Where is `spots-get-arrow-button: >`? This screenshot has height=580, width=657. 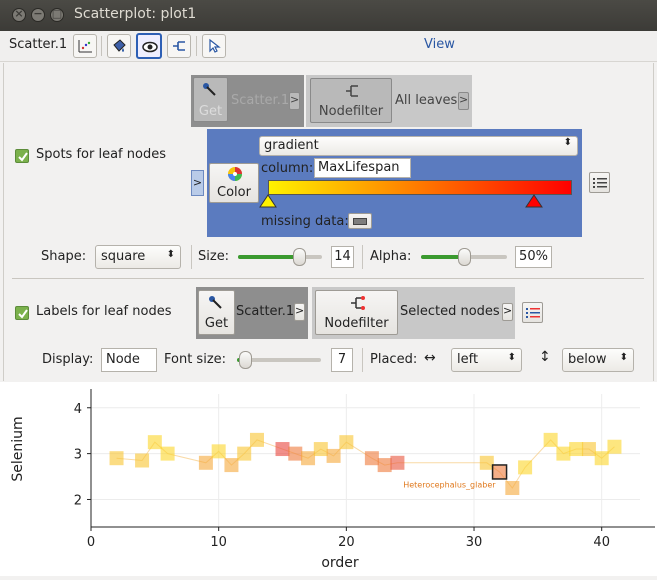
spots-get-arrow-button: > is located at coordinates (294, 101).